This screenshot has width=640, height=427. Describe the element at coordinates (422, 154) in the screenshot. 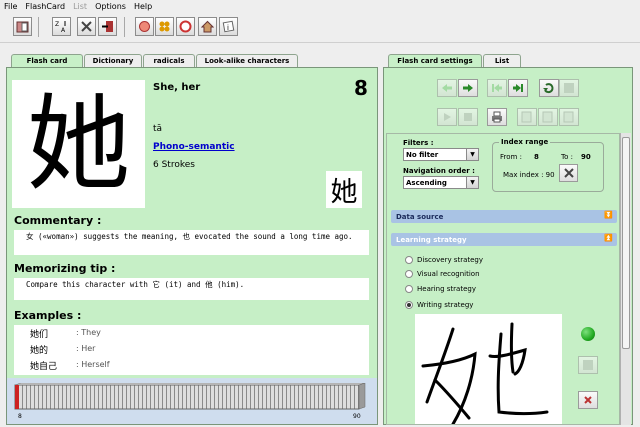

I see `filter-value: No filter` at that location.